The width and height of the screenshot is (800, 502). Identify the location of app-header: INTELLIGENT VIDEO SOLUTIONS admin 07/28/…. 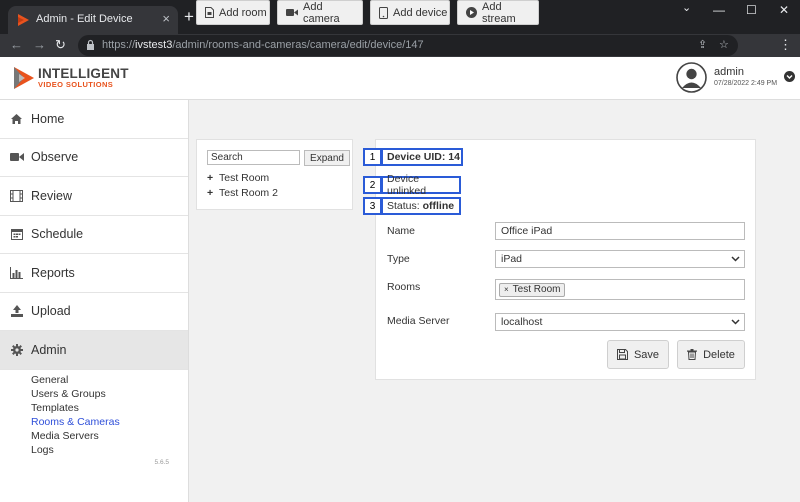
(400, 78).